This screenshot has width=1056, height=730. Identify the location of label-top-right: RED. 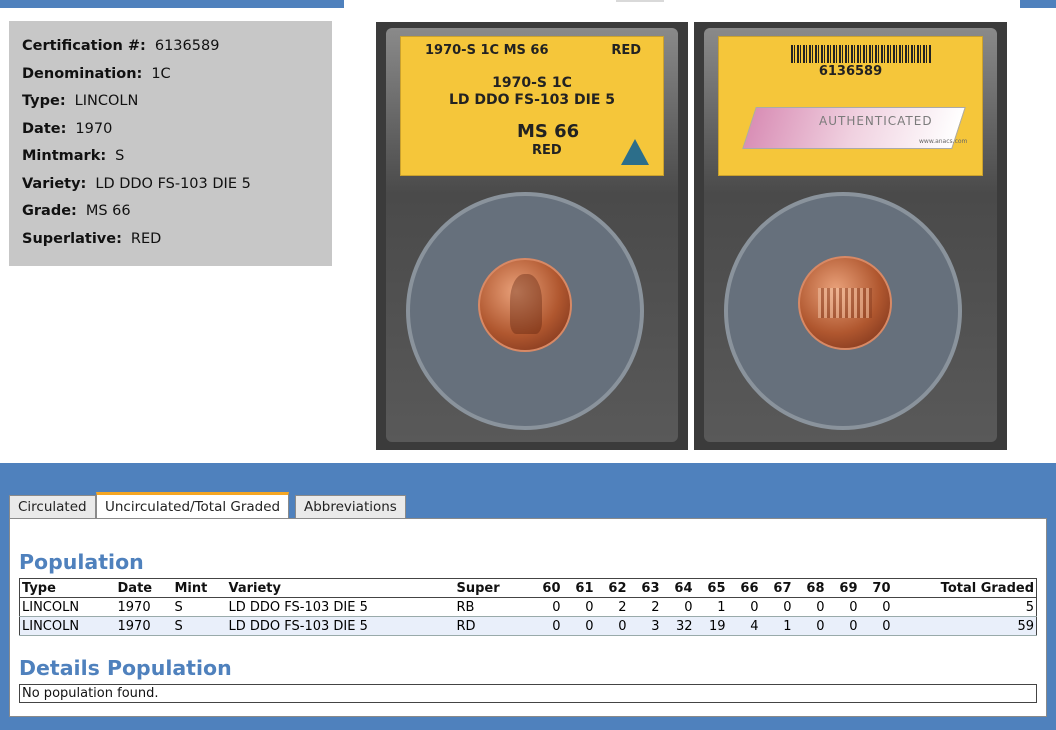
(626, 50).